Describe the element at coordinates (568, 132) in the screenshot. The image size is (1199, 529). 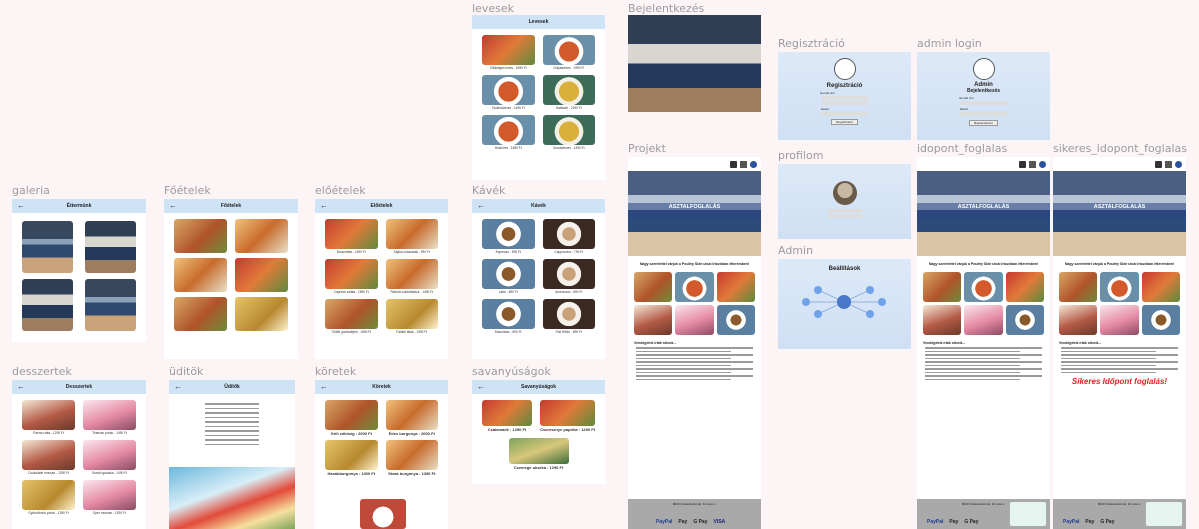
I see `list-item: Gombaleves - 1490 Ft` at that location.